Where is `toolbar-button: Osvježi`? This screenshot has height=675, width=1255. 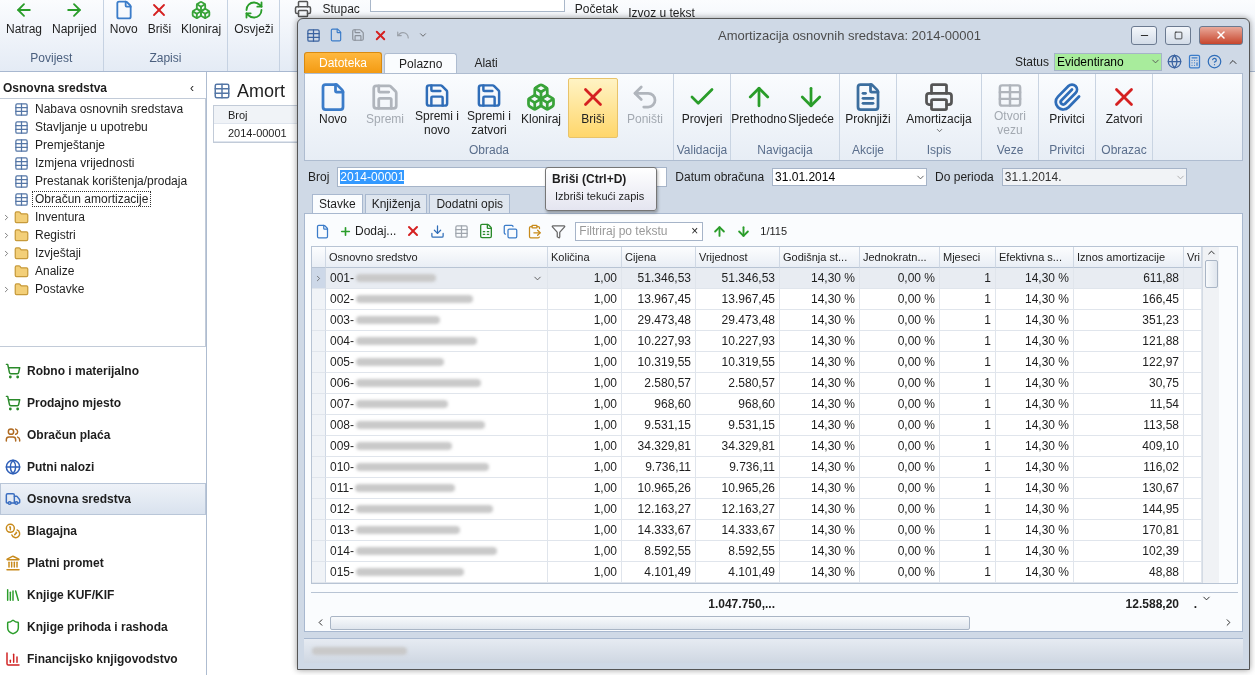
toolbar-button: Osvježi is located at coordinates (254, 19).